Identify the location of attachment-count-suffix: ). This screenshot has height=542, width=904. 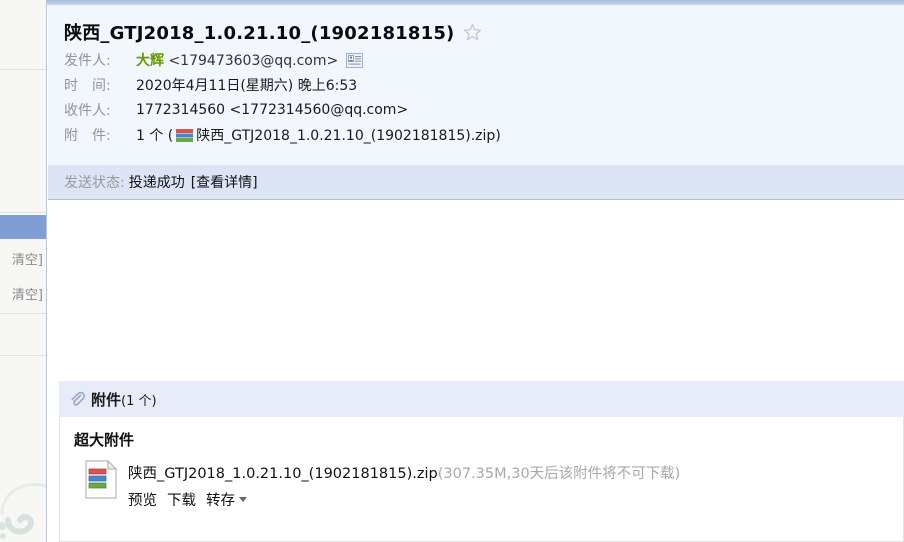
(498, 136).